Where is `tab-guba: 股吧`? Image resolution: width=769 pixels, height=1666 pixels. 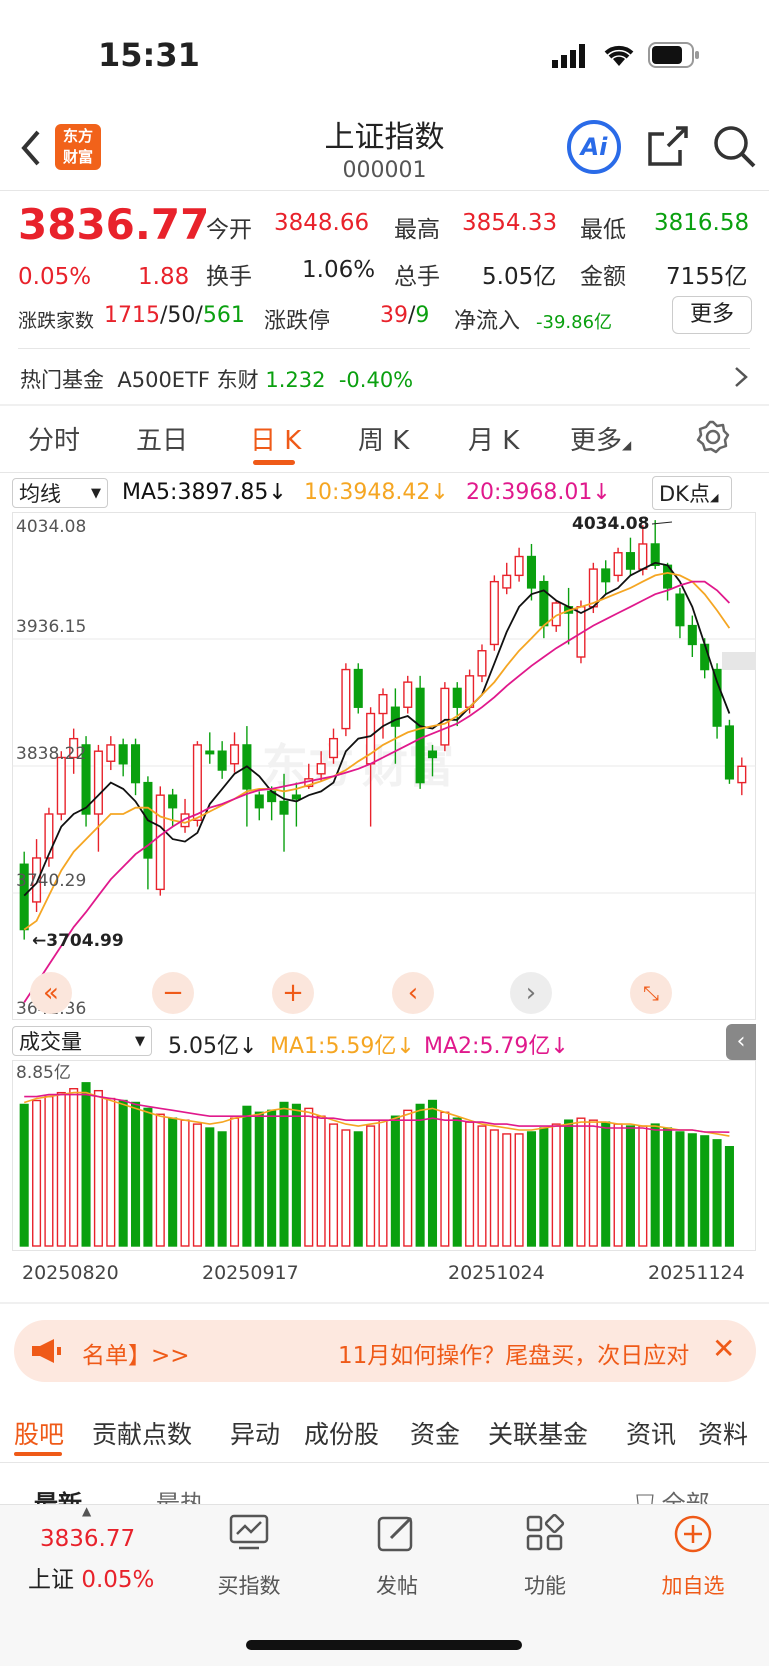
tab-guba: 股吧 is located at coordinates (39, 1433).